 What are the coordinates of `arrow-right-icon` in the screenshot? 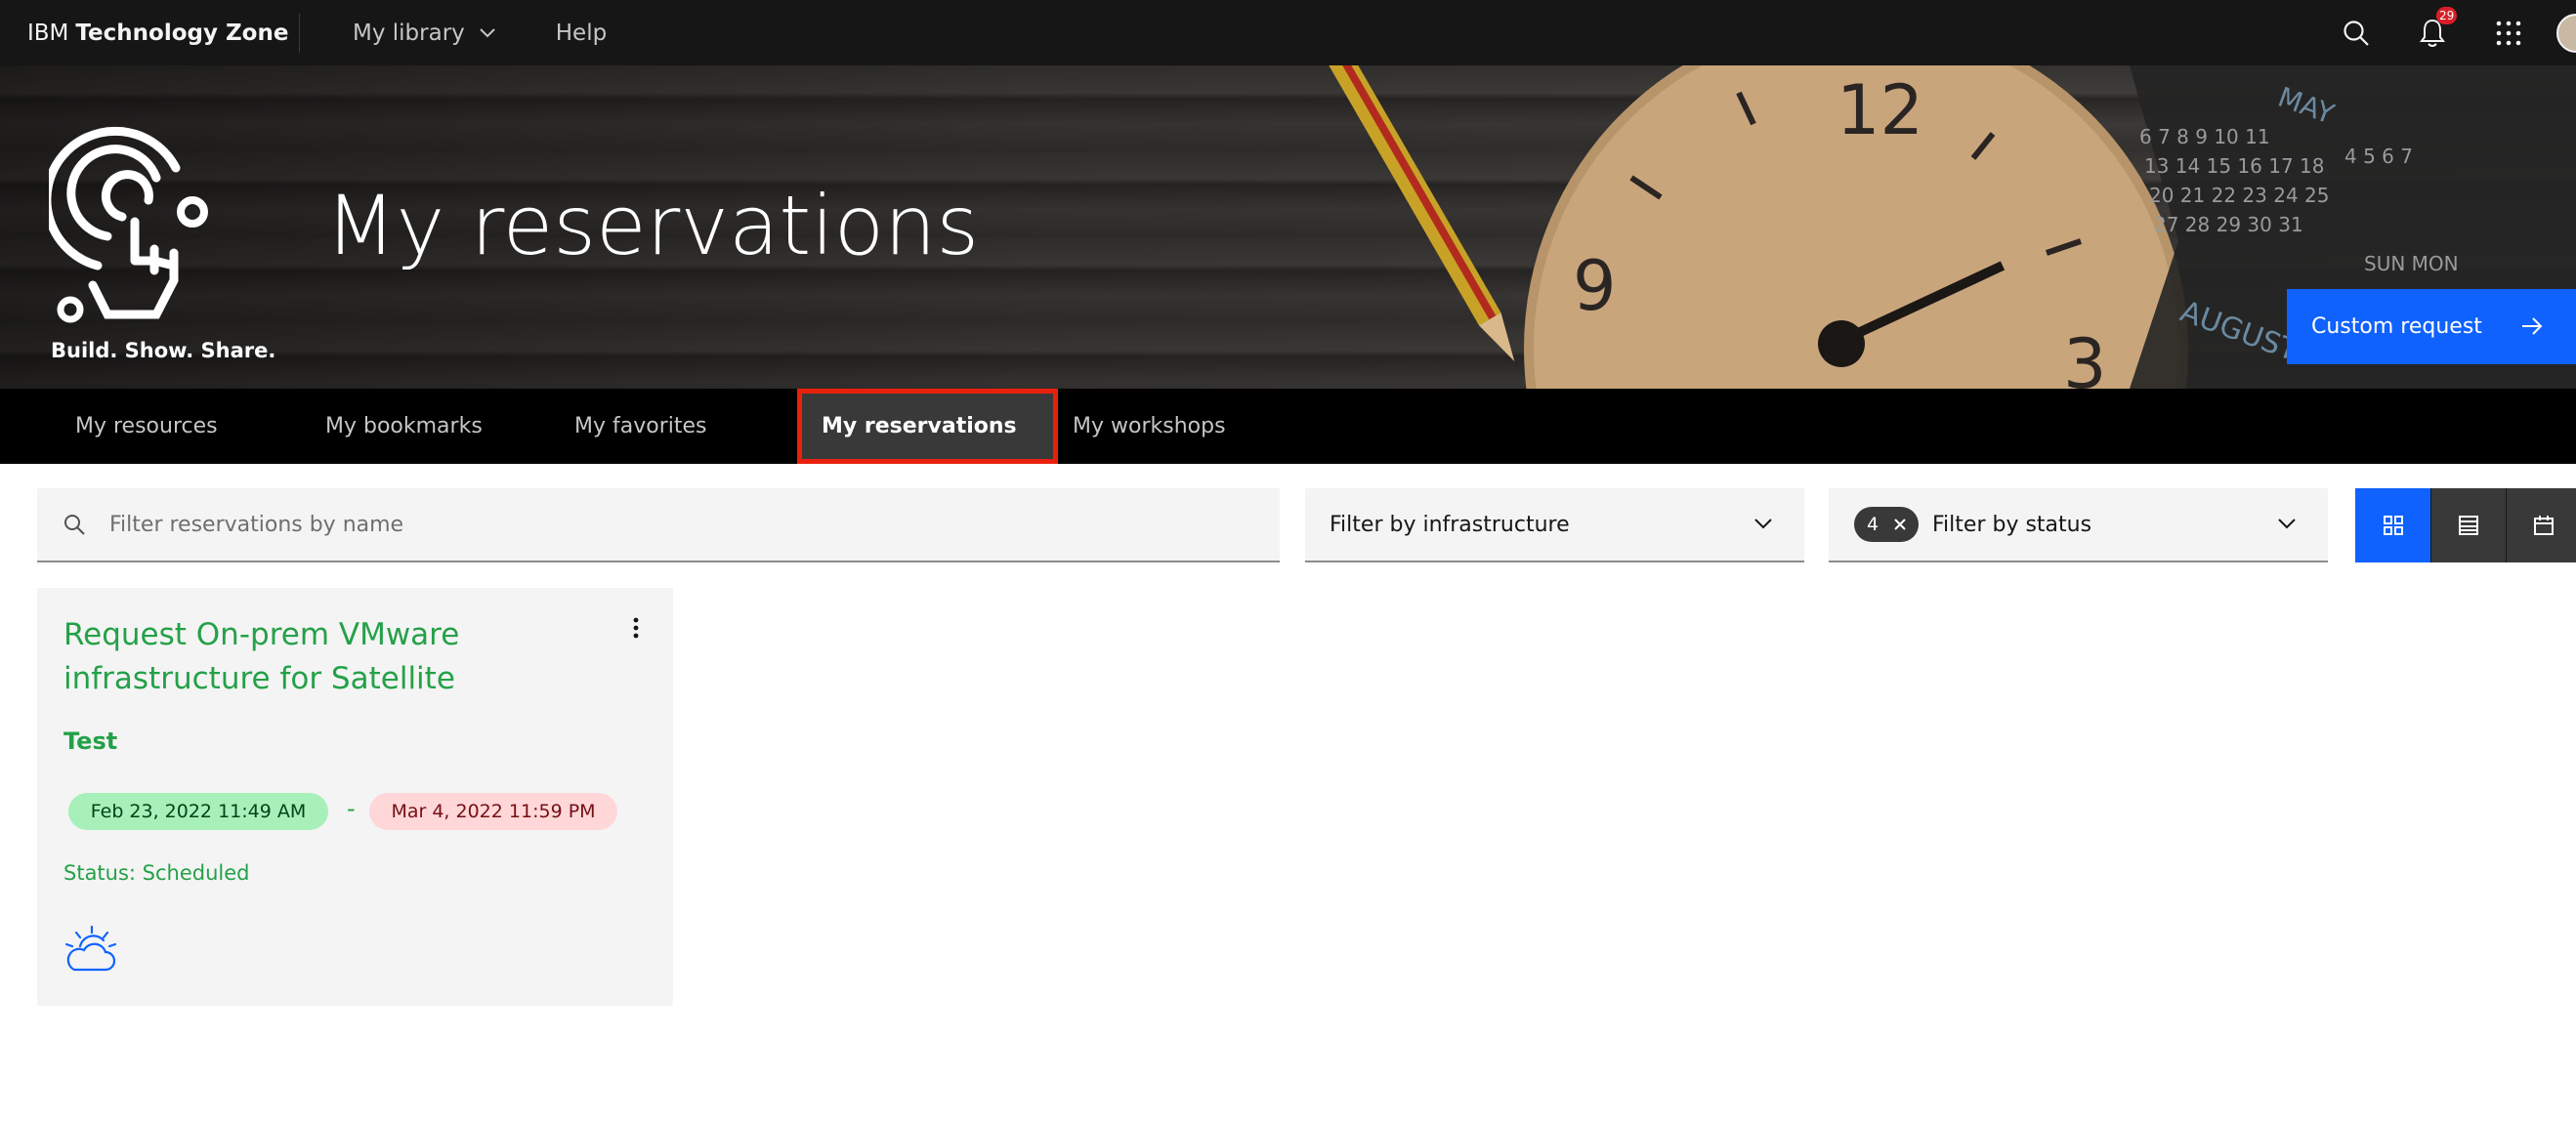 It's located at (2532, 326).